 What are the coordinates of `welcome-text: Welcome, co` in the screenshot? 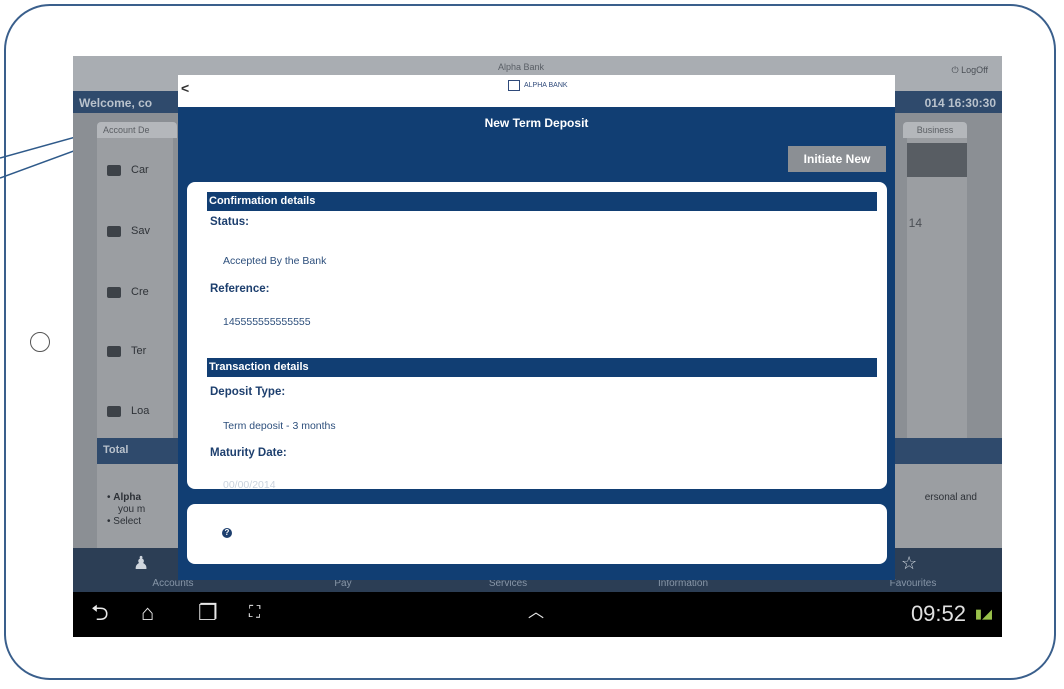 It's located at (116, 103).